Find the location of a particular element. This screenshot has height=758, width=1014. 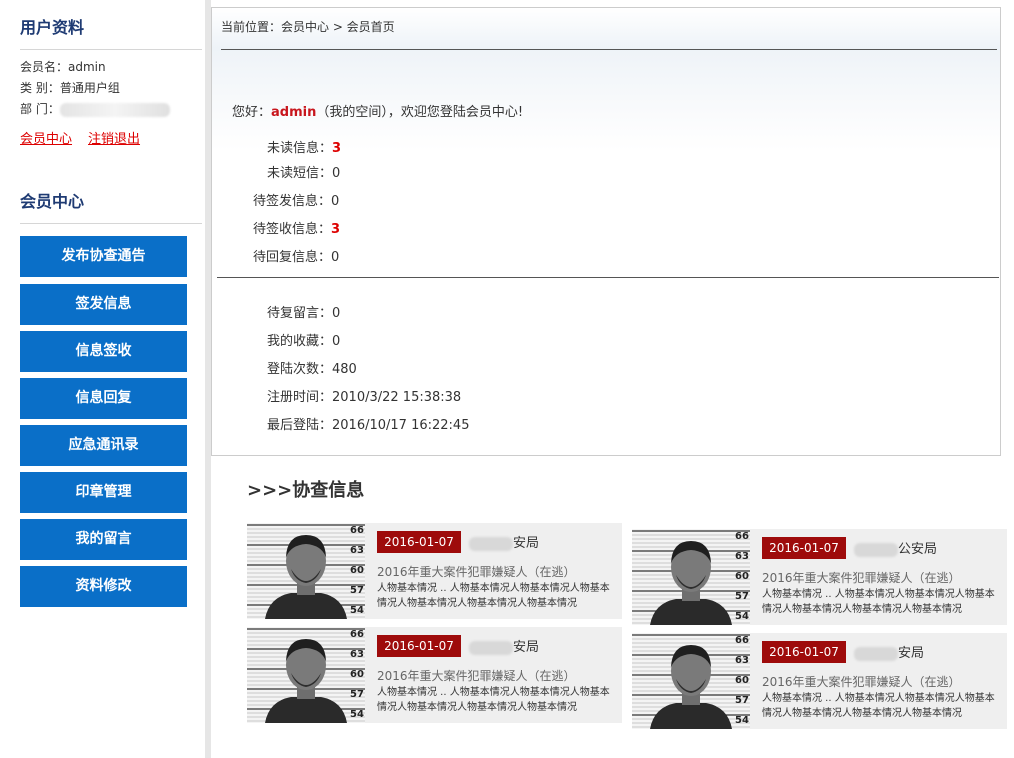

stat-label: 待签收信息： is located at coordinates (292, 229).